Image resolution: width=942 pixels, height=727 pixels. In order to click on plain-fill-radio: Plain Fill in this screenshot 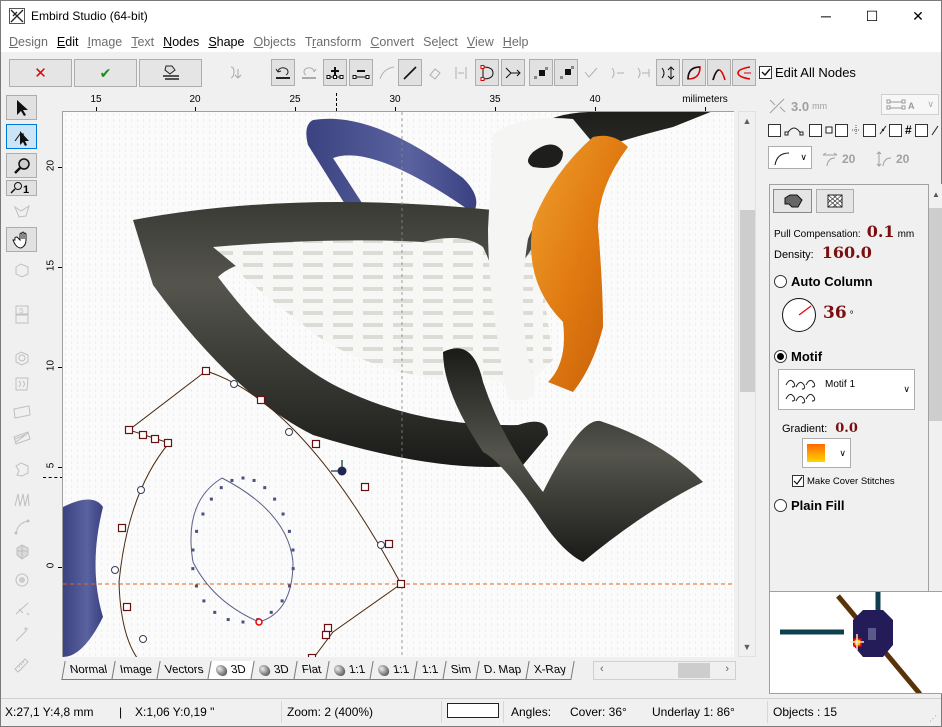, I will do `click(809, 505)`.